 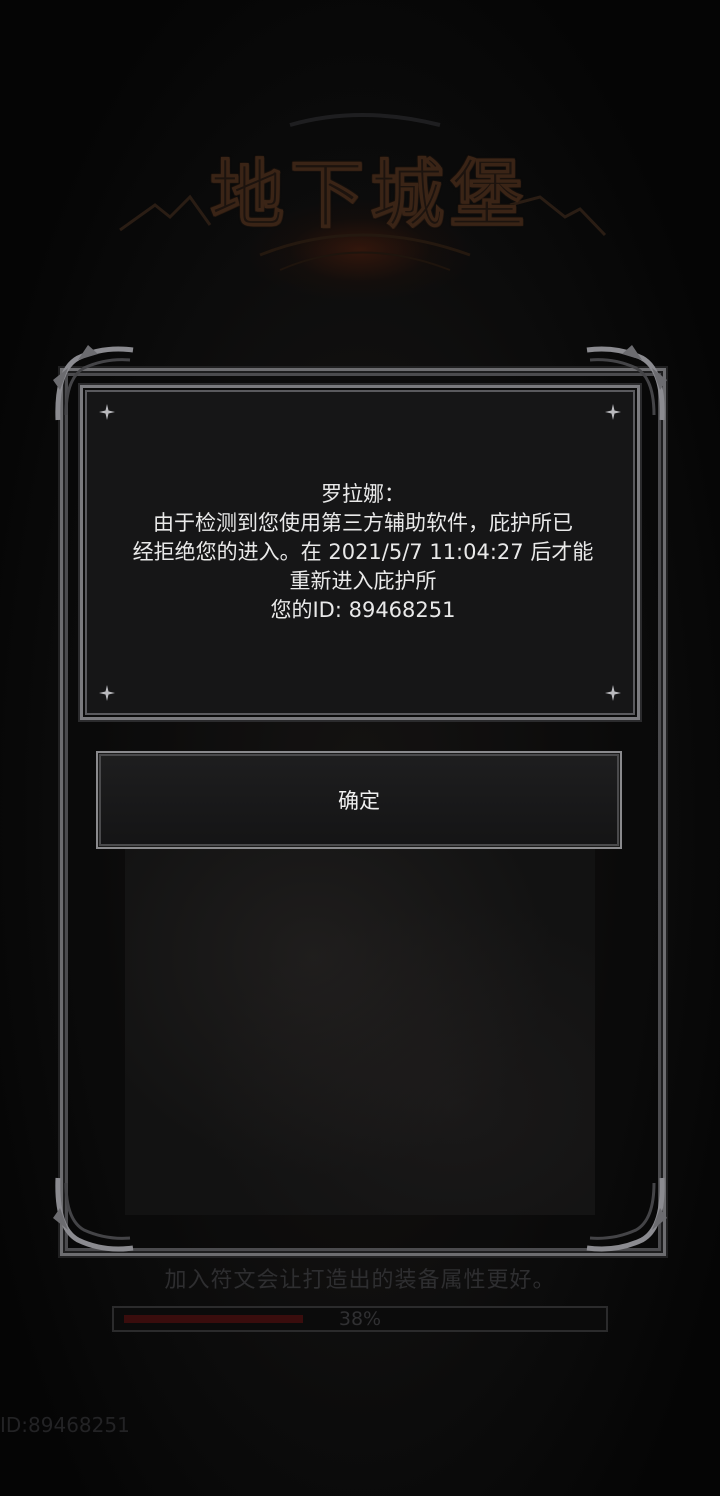 What do you see at coordinates (65, 1425) in the screenshot?
I see `player-id-footer: ID:89468251` at bounding box center [65, 1425].